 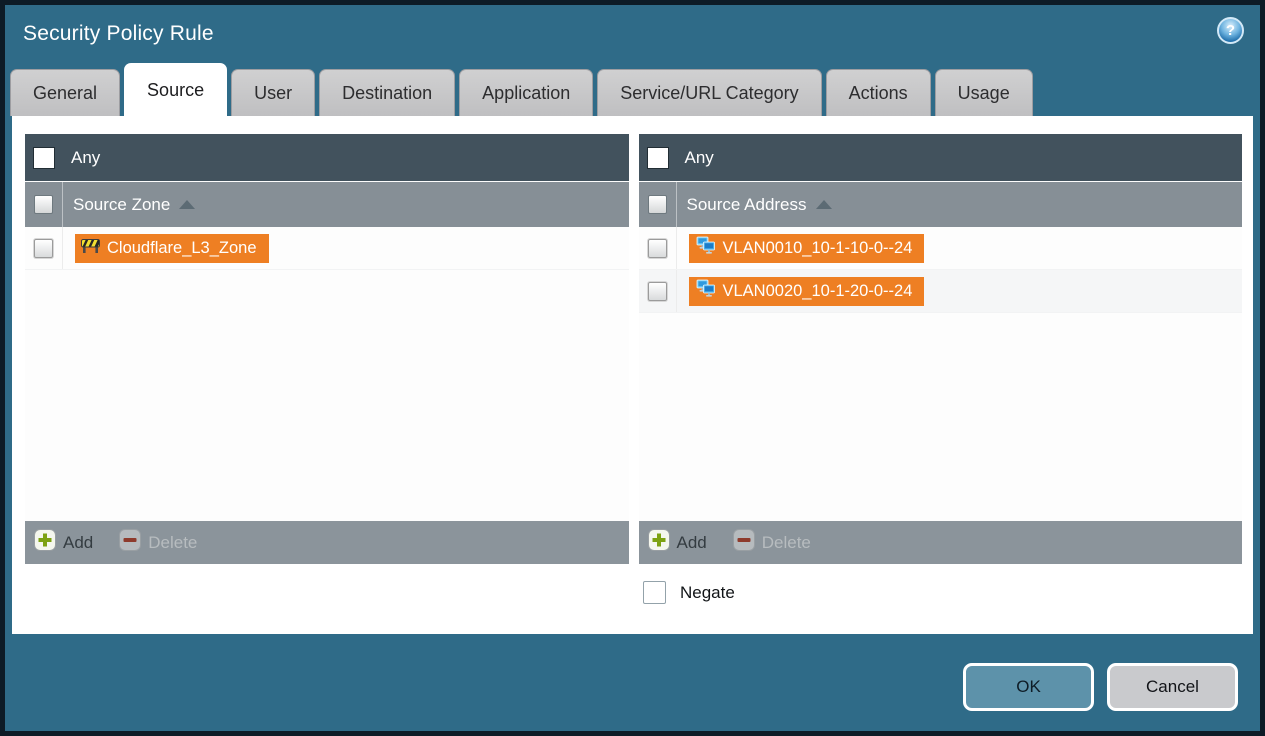 What do you see at coordinates (632, 34) in the screenshot?
I see `titlebar: Security Policy Rule ?` at bounding box center [632, 34].